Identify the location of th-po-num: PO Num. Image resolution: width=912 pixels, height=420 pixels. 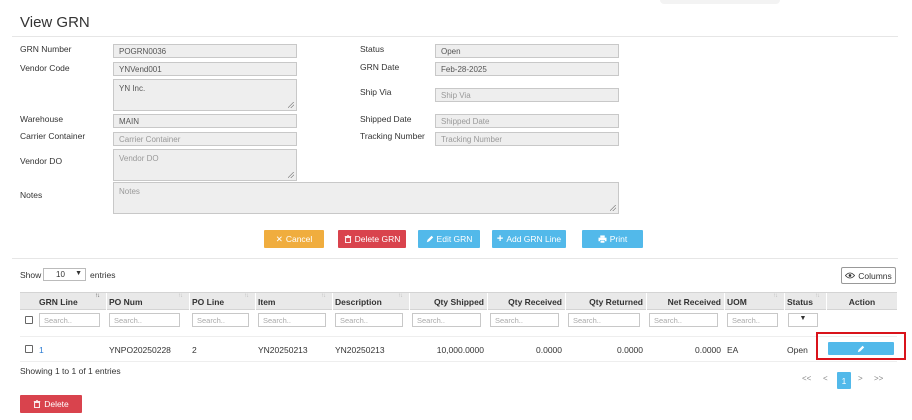
(126, 302).